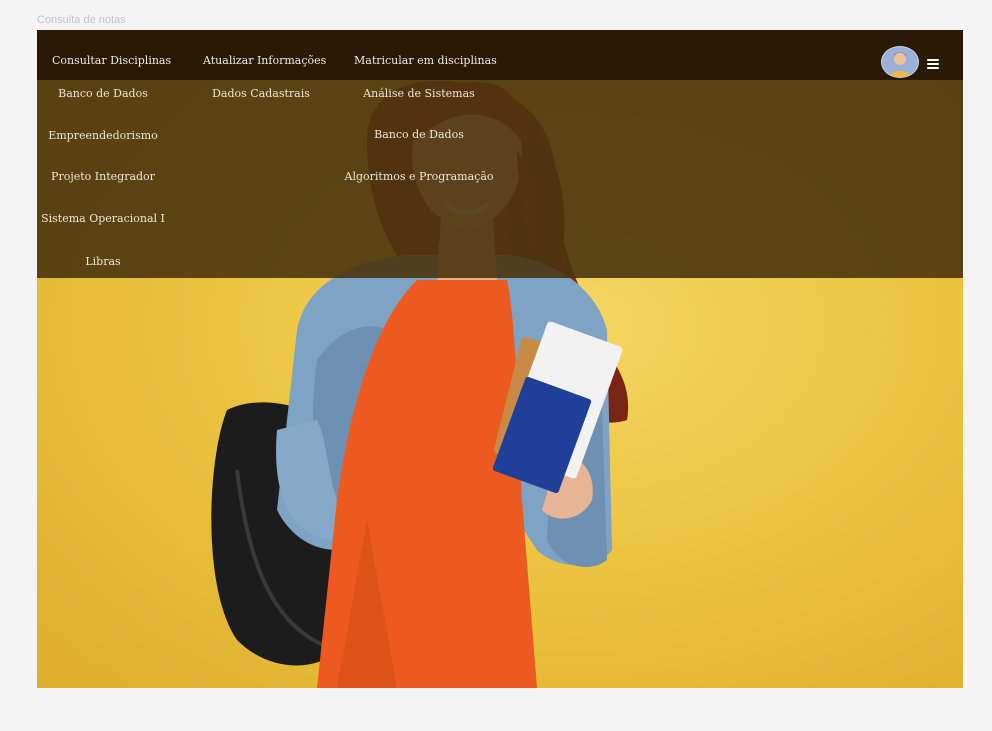  What do you see at coordinates (102, 261) in the screenshot?
I see `menu-item-libras: Libras` at bounding box center [102, 261].